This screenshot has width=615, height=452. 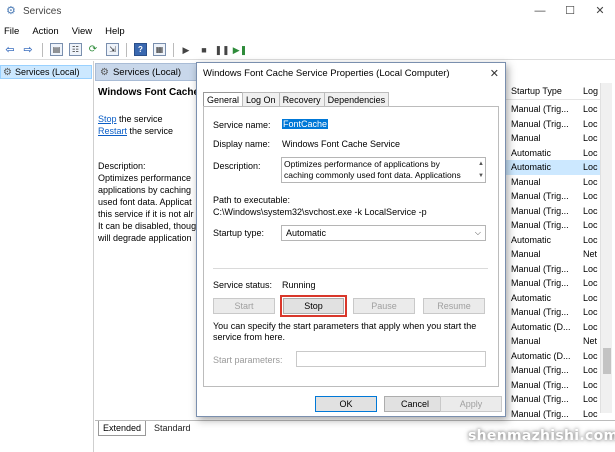 What do you see at coordinates (494, 74) in the screenshot?
I see `dialog-close-button: ✕` at bounding box center [494, 74].